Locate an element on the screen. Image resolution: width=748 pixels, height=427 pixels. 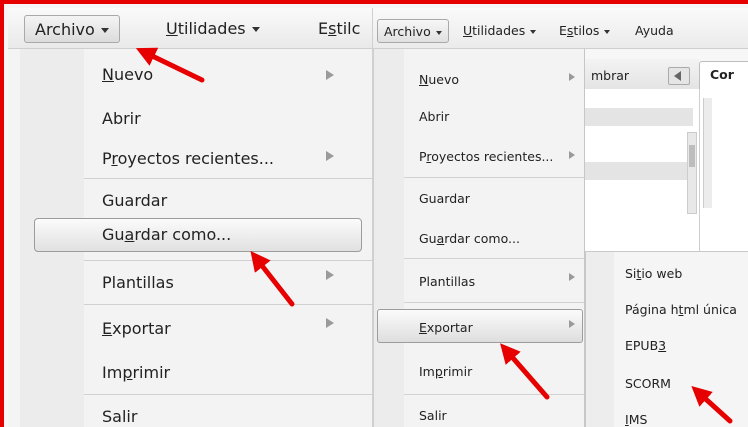
menu-estilos: Estilos is located at coordinates (584, 31).